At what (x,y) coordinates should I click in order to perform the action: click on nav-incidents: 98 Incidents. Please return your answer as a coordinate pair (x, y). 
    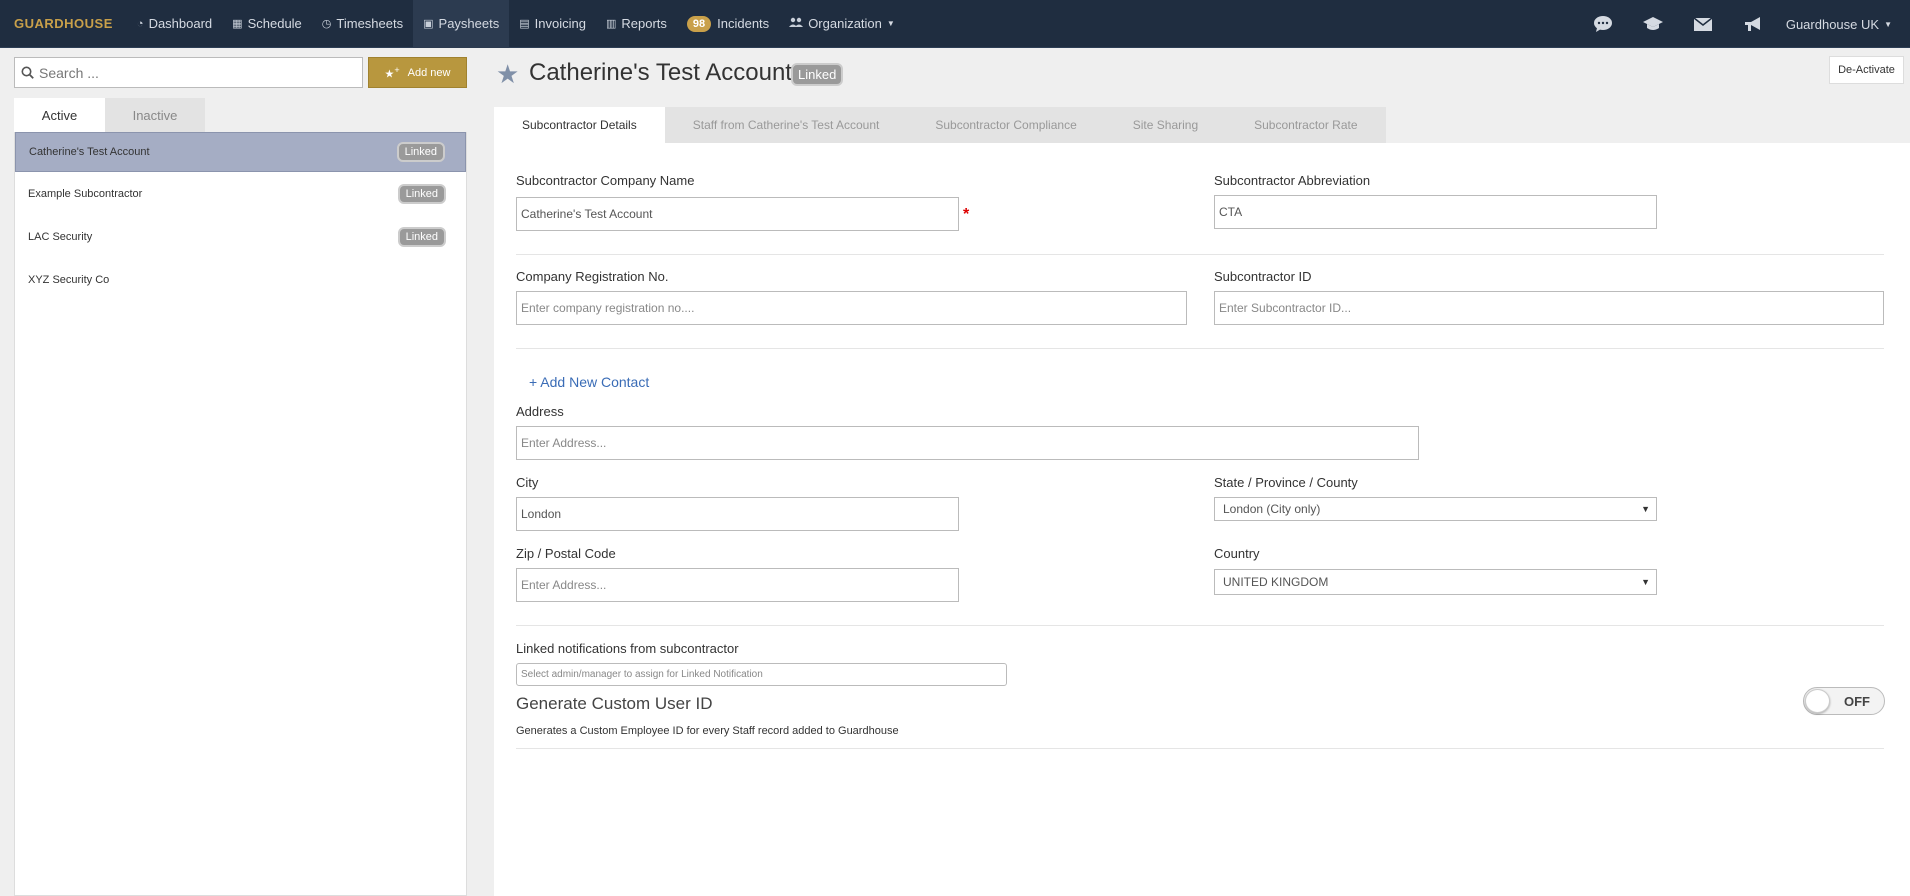
    Looking at the image, I should click on (728, 24).